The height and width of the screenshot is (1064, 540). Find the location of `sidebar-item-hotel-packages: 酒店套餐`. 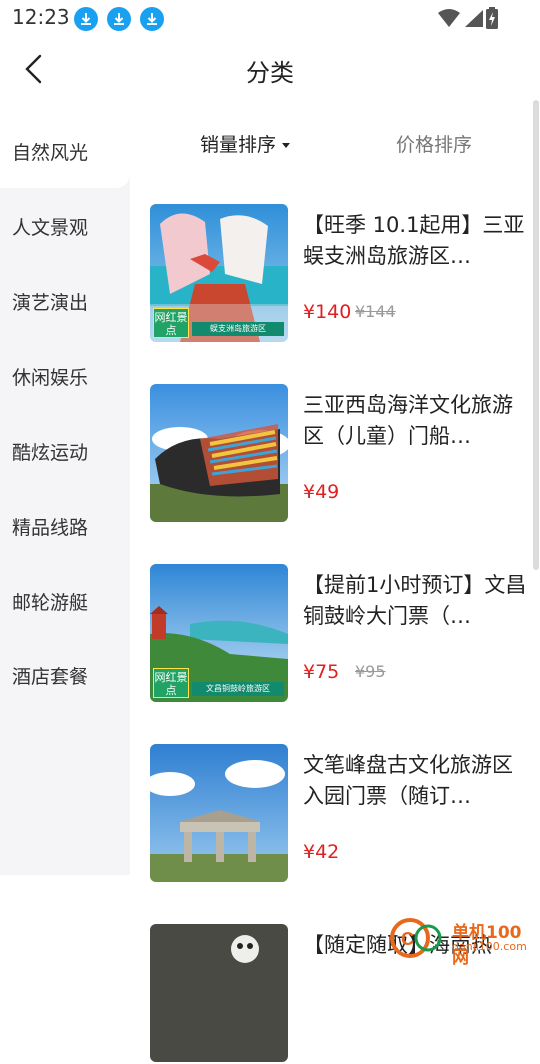

sidebar-item-hotel-packages: 酒店套餐 is located at coordinates (50, 675).